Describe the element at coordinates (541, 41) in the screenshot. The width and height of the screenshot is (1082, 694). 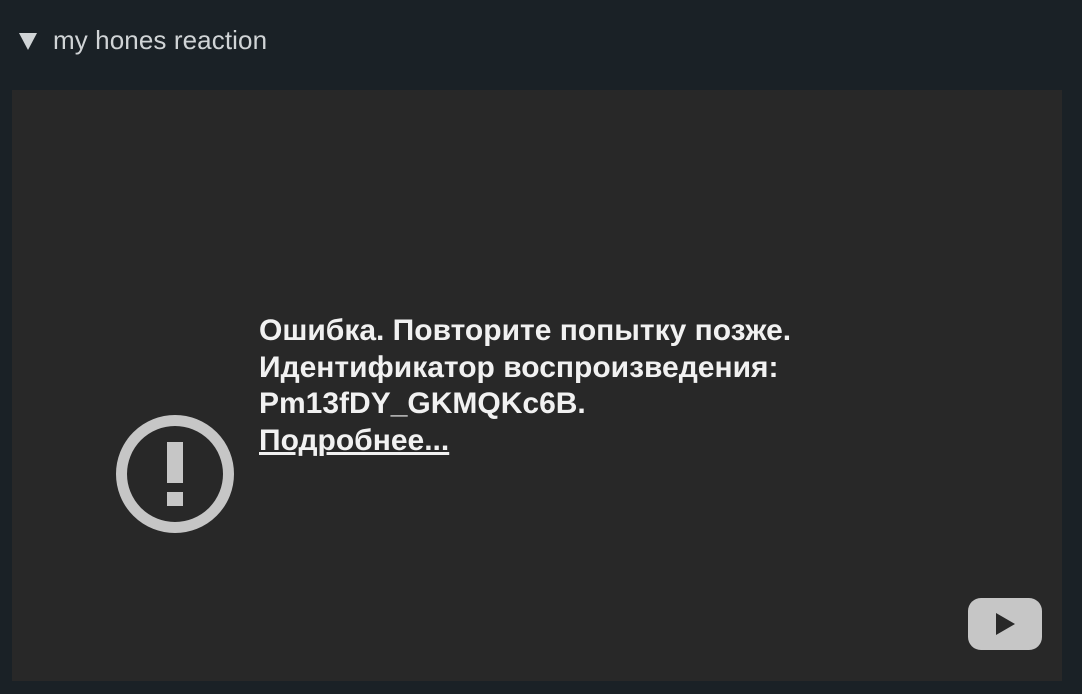
I see `collapsible-header: my hones reaction` at that location.